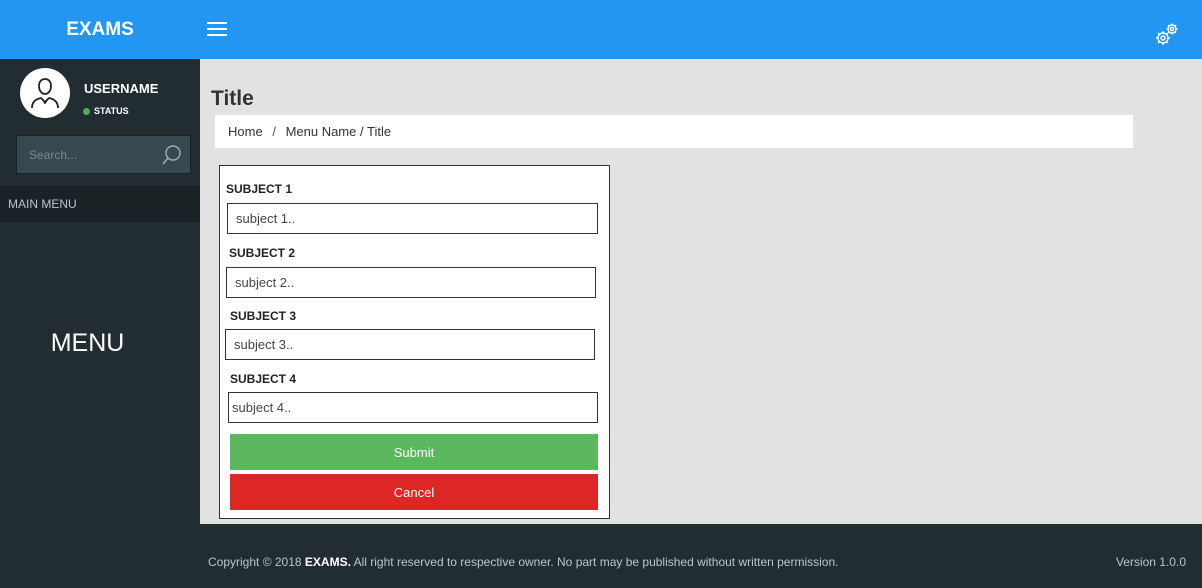 The image size is (1202, 588). Describe the element at coordinates (674, 131) in the screenshot. I see `breadcrumb: Home / Menu Name / Title` at that location.